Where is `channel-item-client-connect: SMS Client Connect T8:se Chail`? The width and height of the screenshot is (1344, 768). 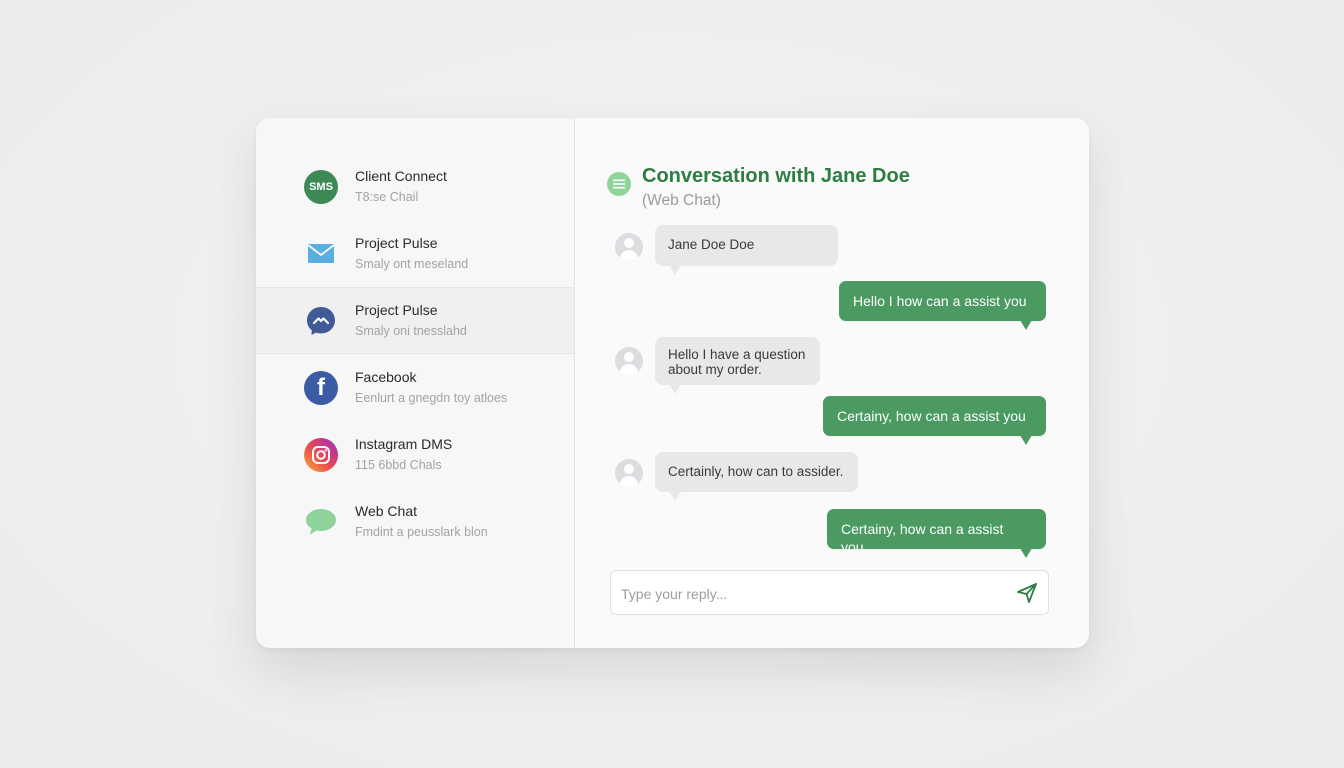
channel-item-client-connect: SMS Client Connect T8:se Chail is located at coordinates (415, 186).